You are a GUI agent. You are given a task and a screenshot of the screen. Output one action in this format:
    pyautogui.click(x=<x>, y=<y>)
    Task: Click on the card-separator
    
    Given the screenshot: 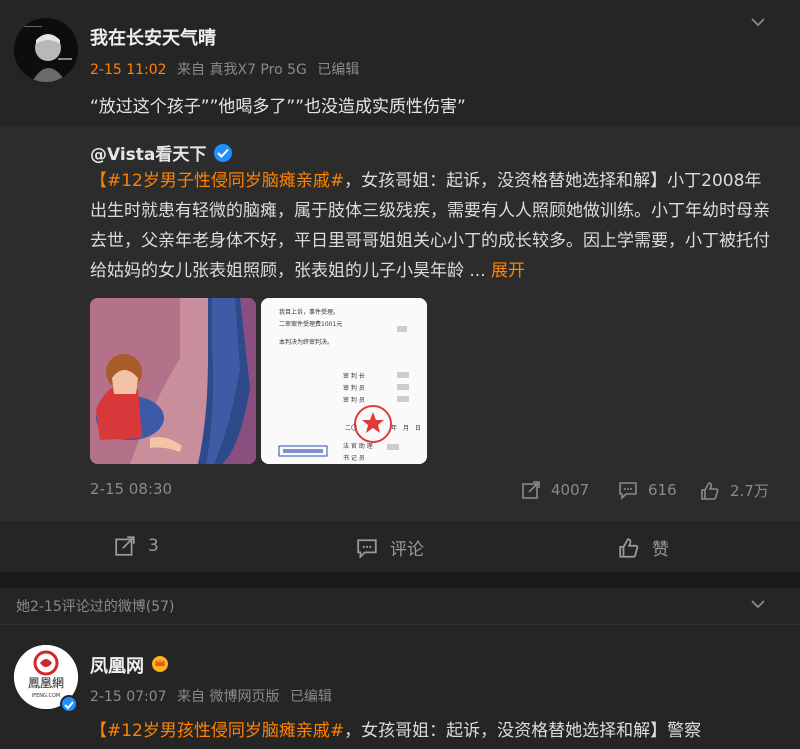 What is the action you would take?
    pyautogui.click(x=400, y=580)
    